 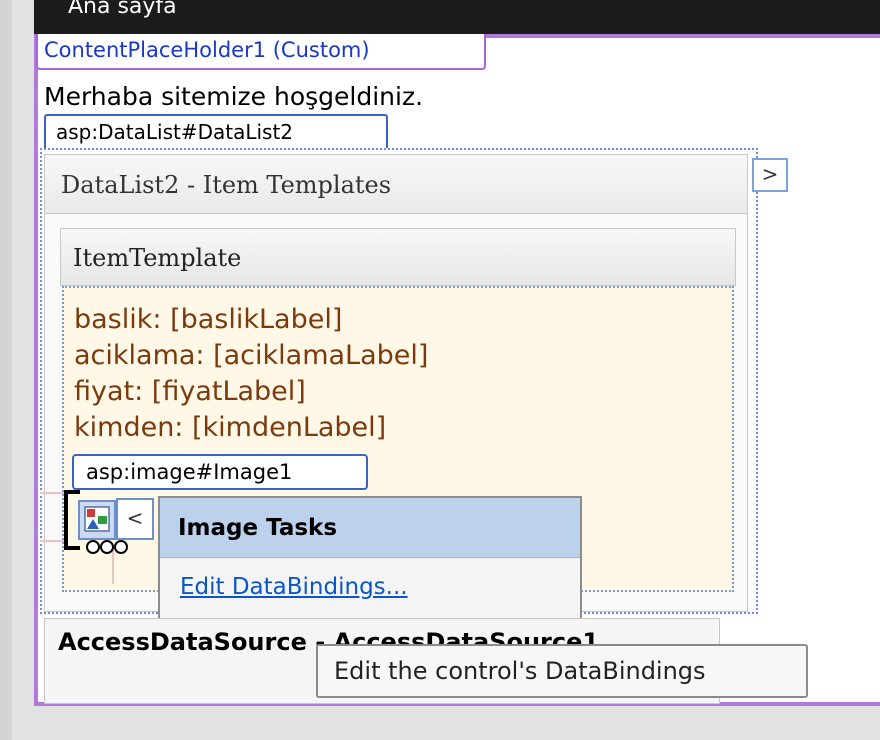 What do you see at coordinates (135, 519) in the screenshot?
I see `image-smart-tag-button: <` at bounding box center [135, 519].